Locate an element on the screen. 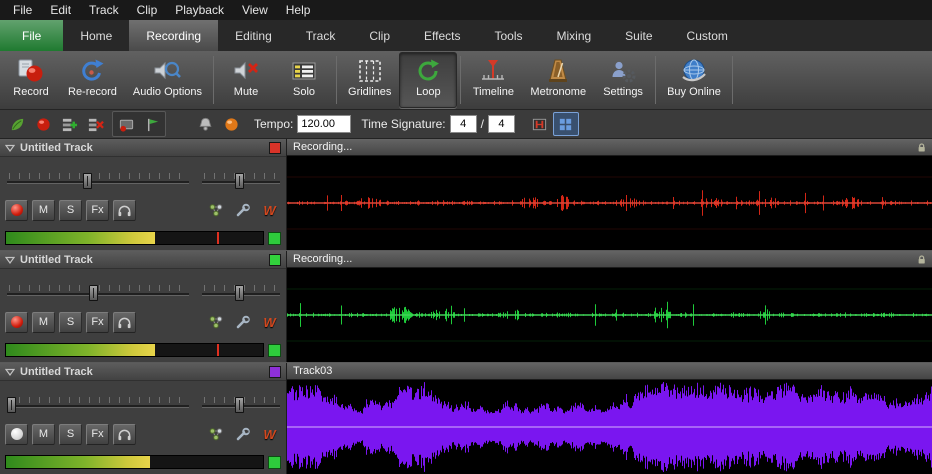 The image size is (932, 474). menu-view: View is located at coordinates (255, 10).